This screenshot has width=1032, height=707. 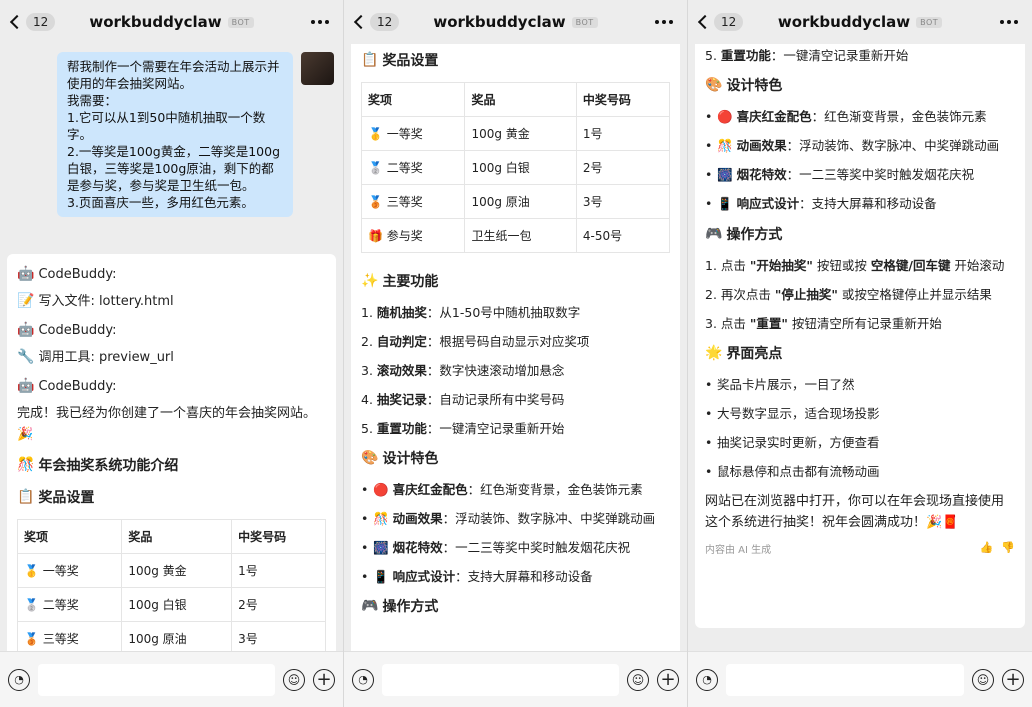 What do you see at coordinates (400, 458) in the screenshot?
I see `design-heading: 🎨 设计特色` at bounding box center [400, 458].